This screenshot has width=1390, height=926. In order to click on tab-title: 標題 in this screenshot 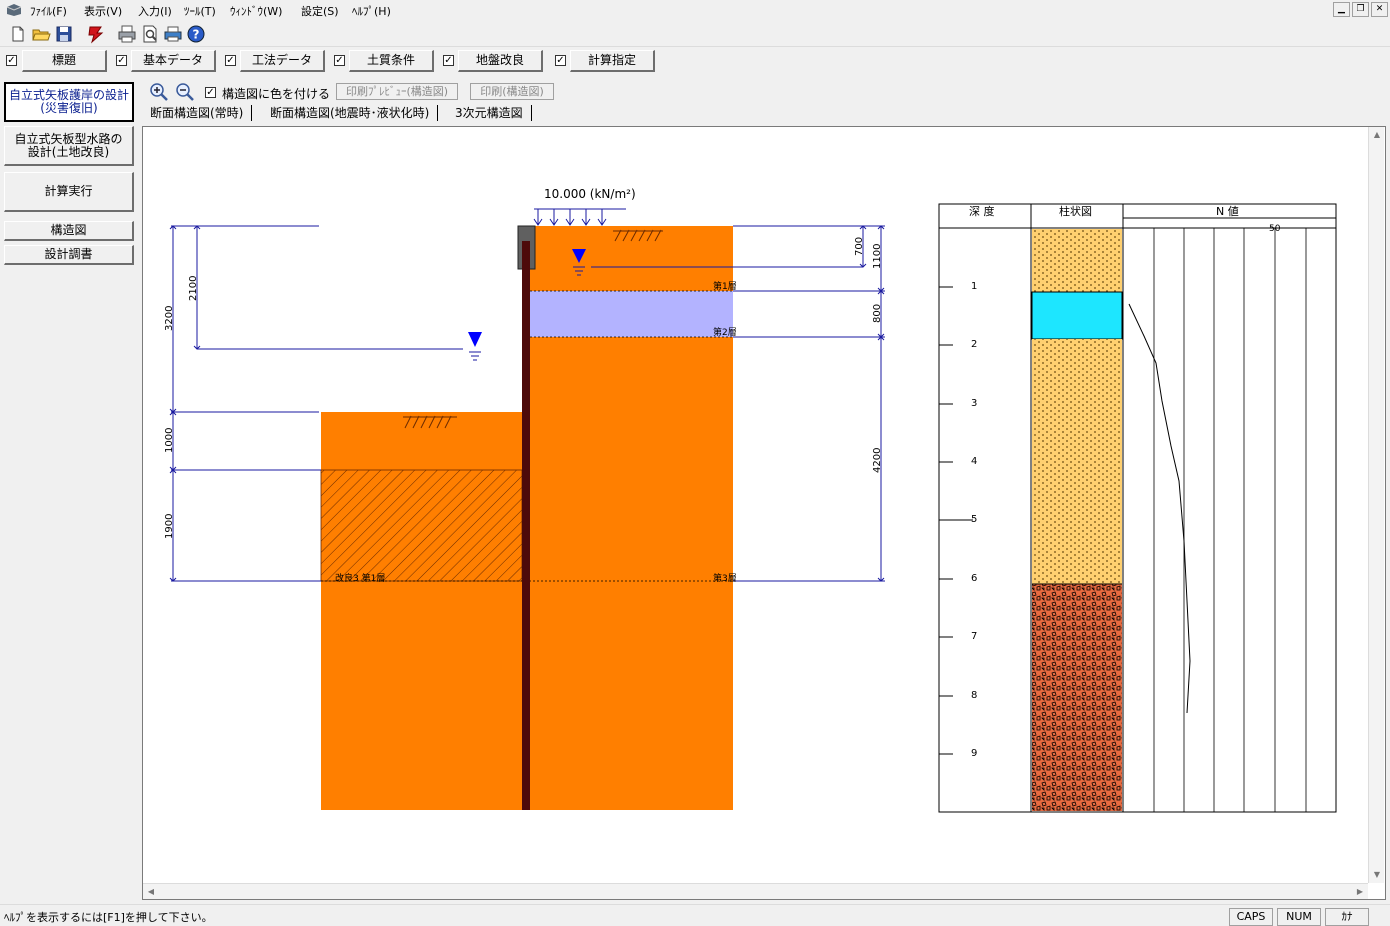, I will do `click(64, 61)`.